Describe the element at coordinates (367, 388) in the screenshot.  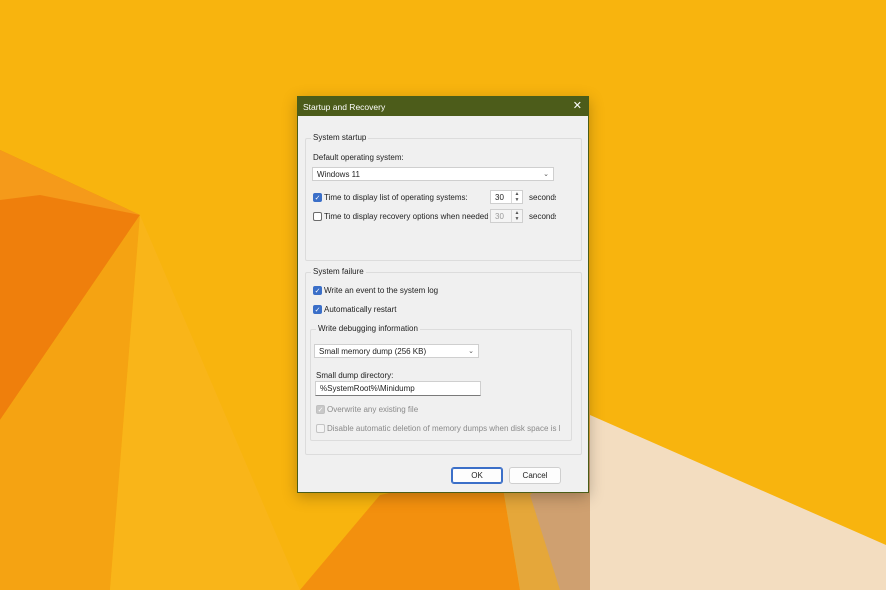
I see `dump-dir-value: %SystemRoot%\Minidump` at that location.